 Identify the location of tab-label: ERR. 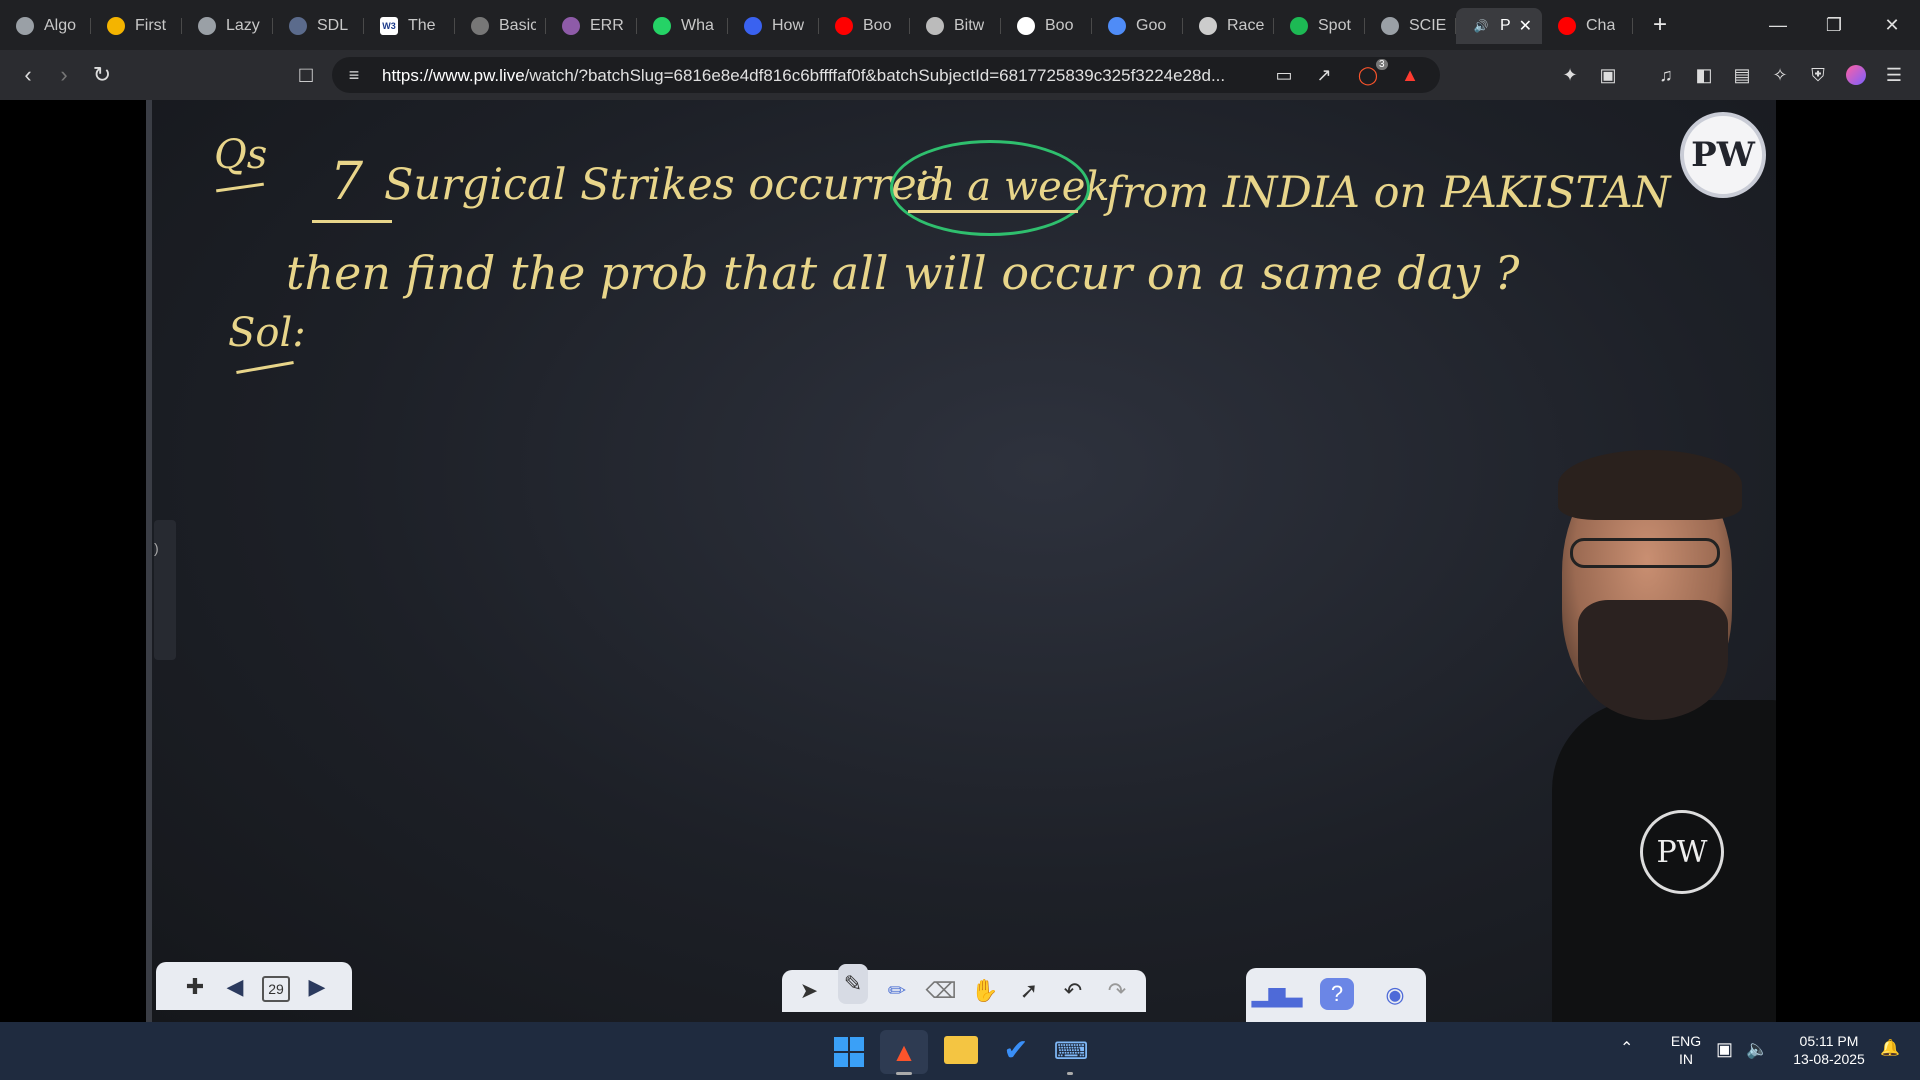
(607, 25).